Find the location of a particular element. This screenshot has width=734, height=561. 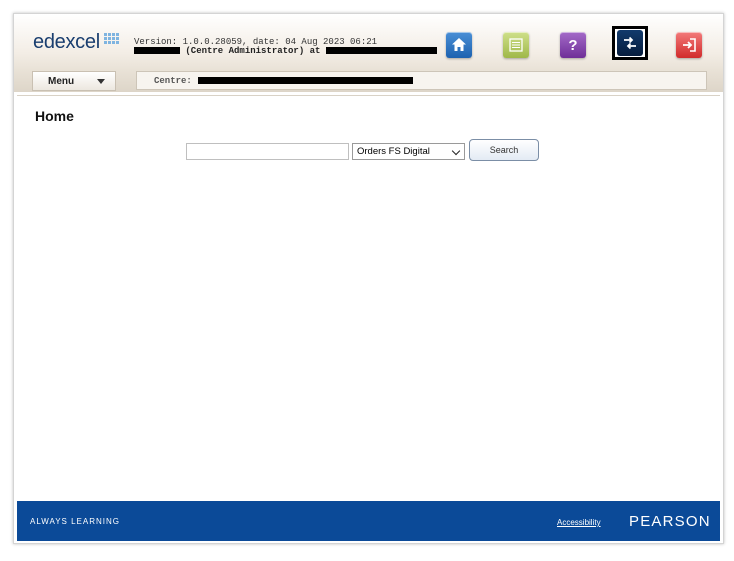

notes-button is located at coordinates (516, 45).